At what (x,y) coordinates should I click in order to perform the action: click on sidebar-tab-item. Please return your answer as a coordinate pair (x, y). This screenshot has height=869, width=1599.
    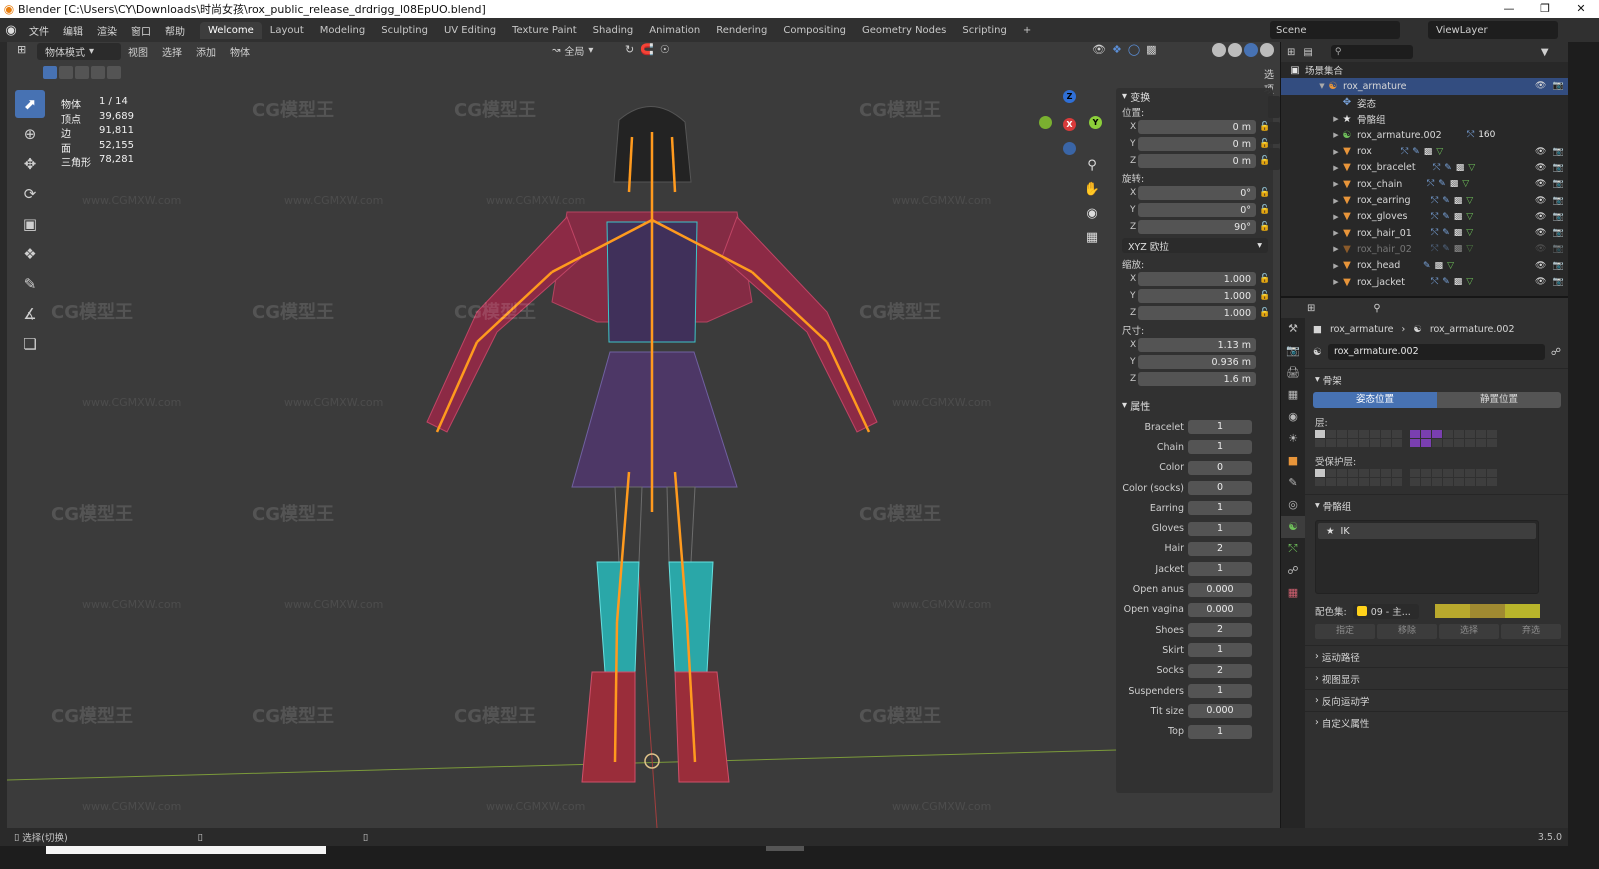
    Looking at the image, I should click on (1274, 107).